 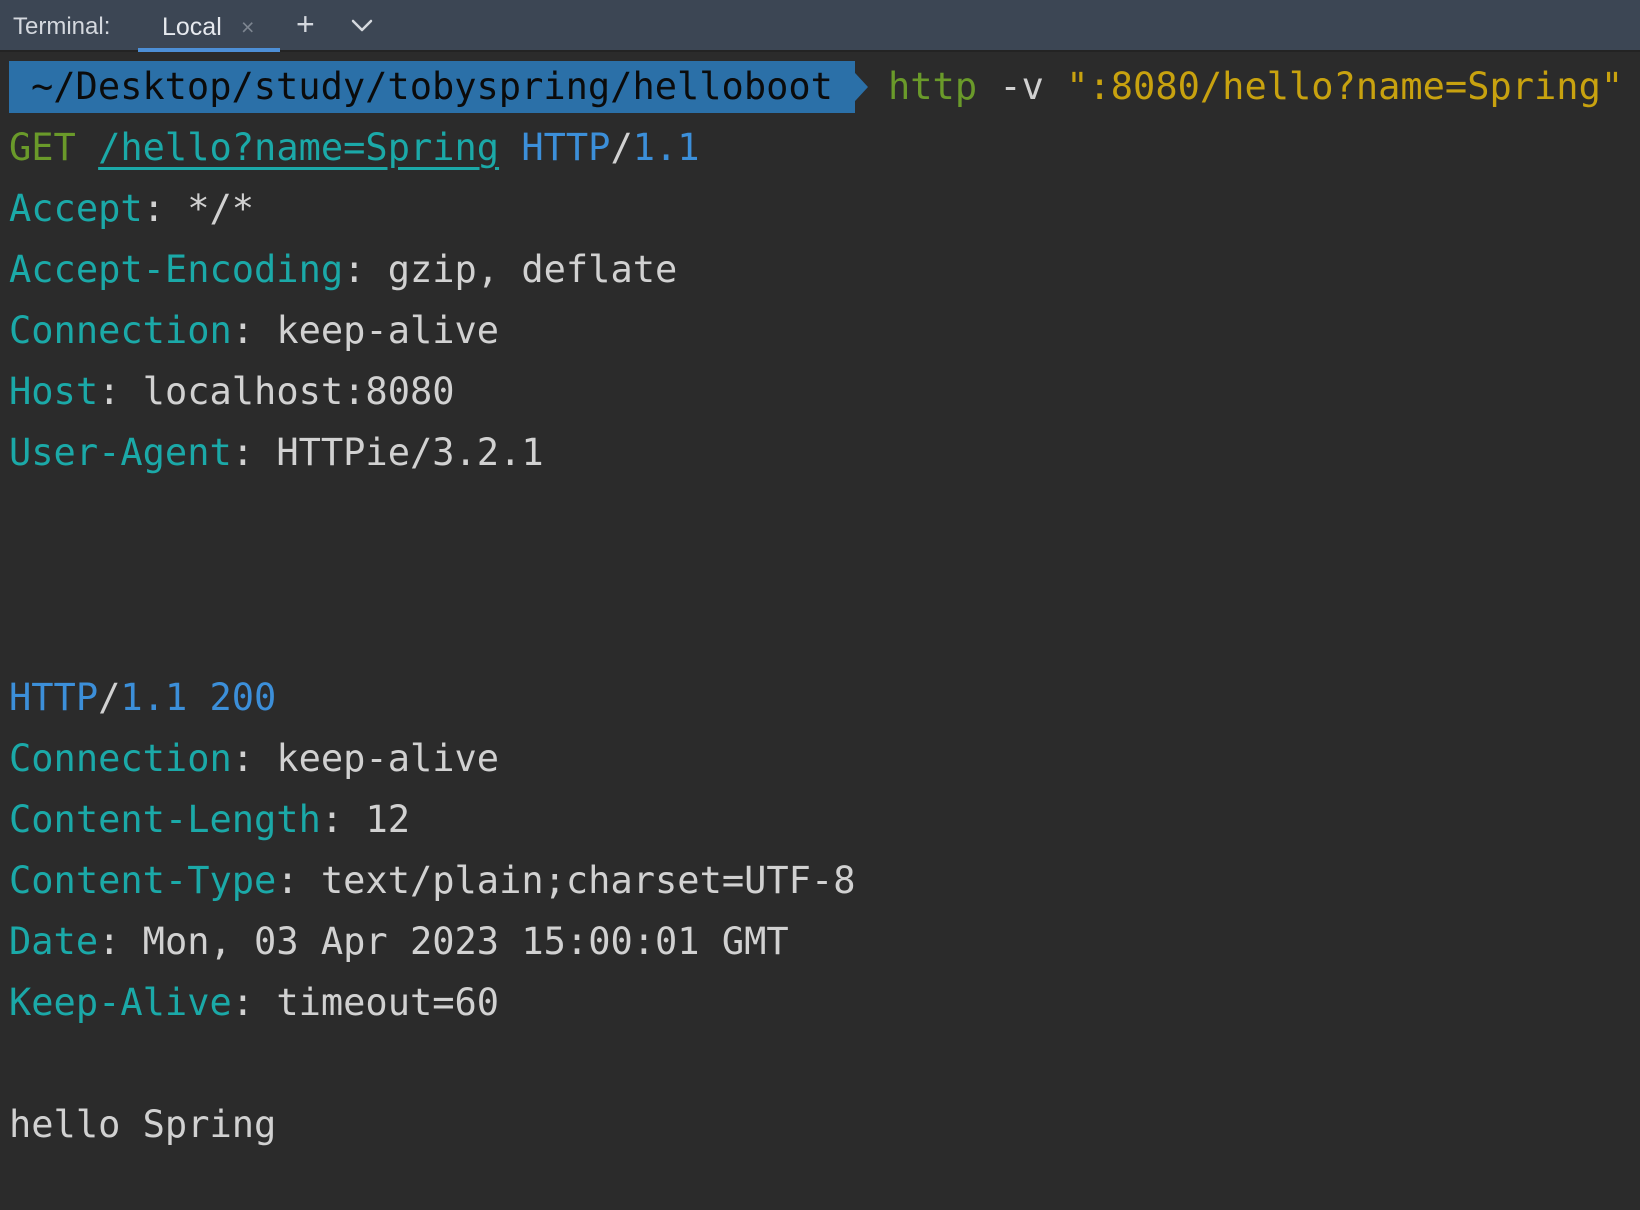 I want to click on request-header: Accept: */*, so click(x=132, y=208).